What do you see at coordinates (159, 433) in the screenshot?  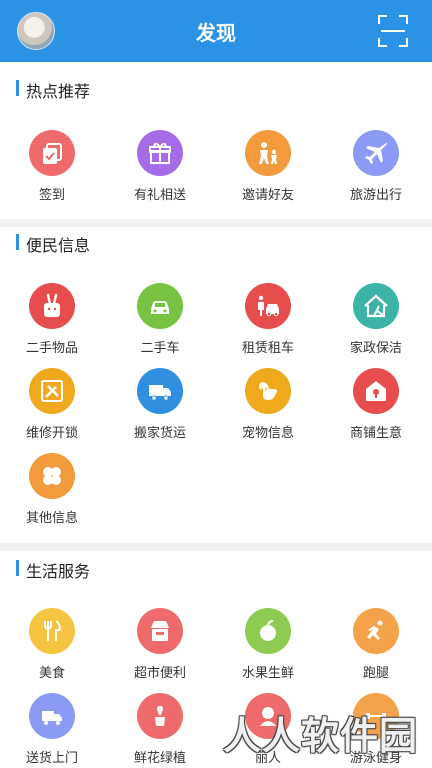 I see `grid-item-label: 搬家货运` at bounding box center [159, 433].